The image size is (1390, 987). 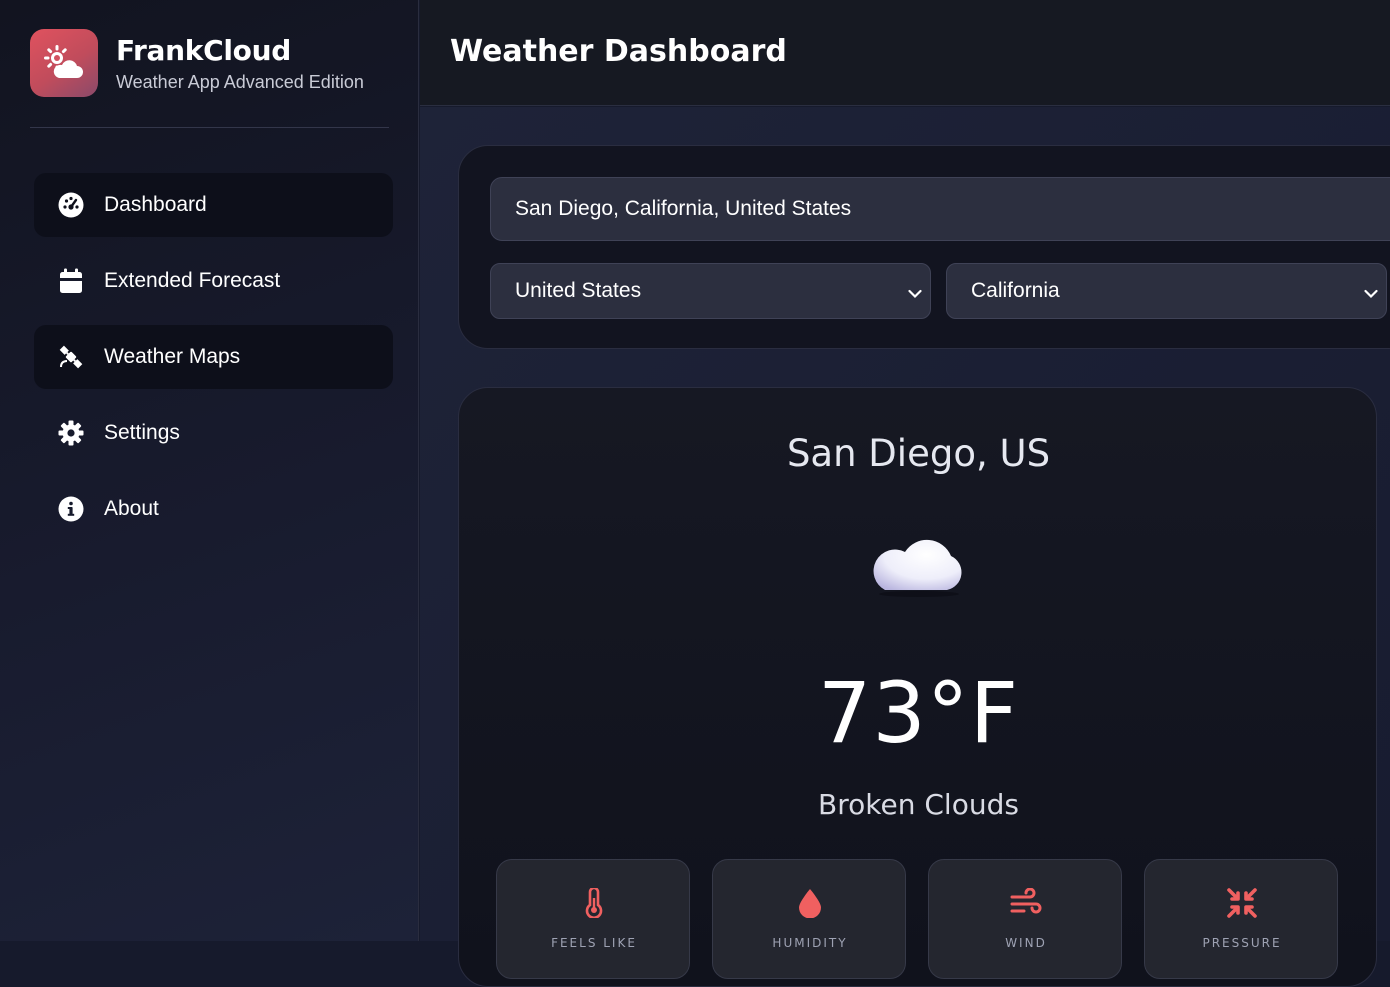 I want to click on sidebar-item-extended-forecast: Extended Forecast, so click(x=213, y=281).